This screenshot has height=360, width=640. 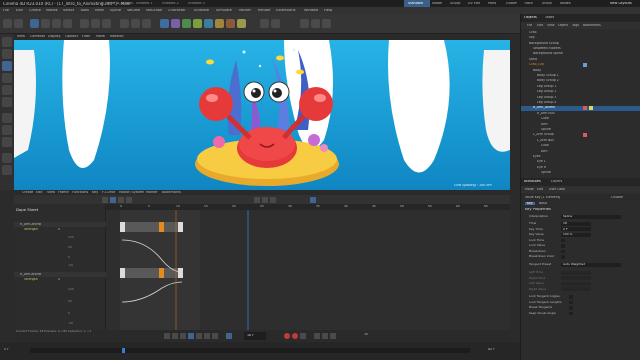 I want to click on autokey-icon, so click(x=295, y=336).